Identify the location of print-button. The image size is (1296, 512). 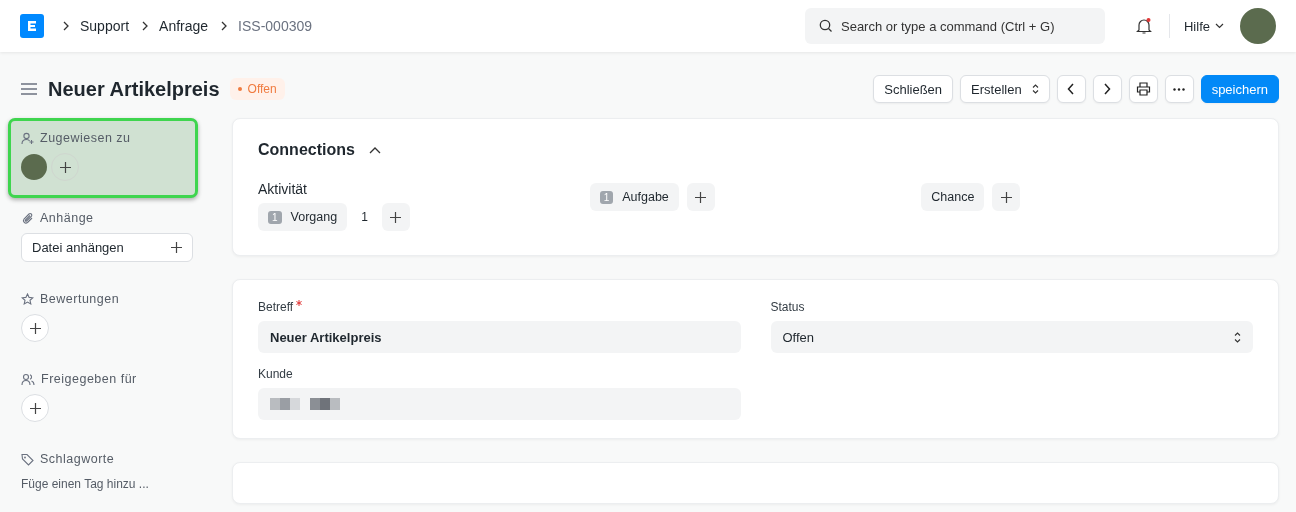
(1143, 89).